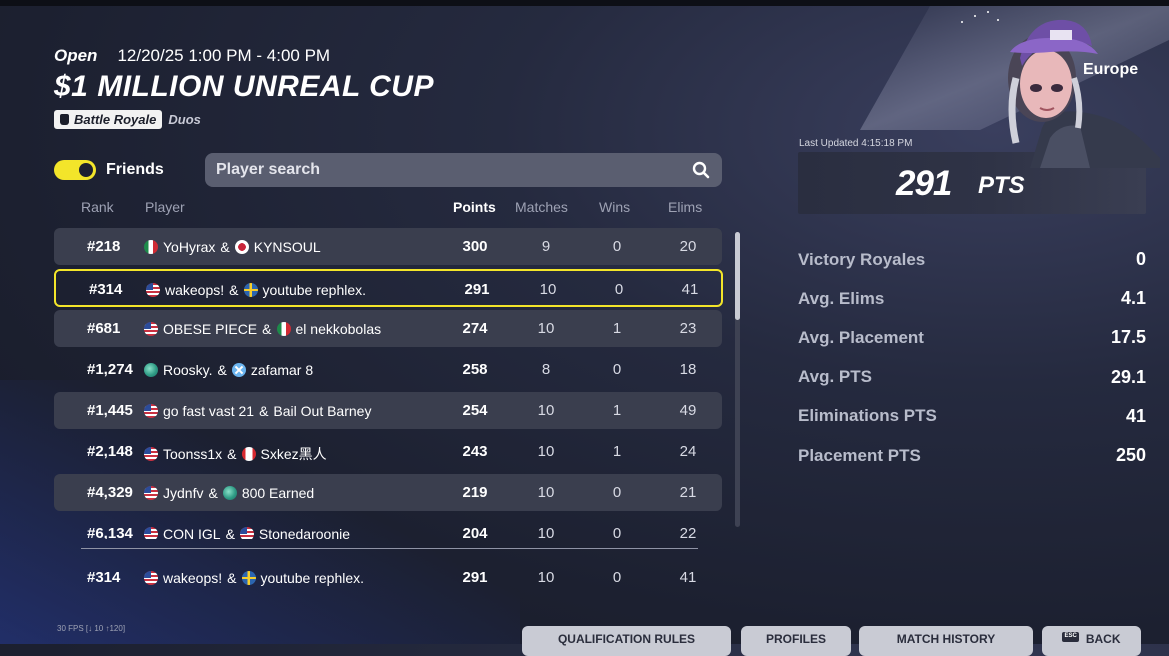  Describe the element at coordinates (474, 207) in the screenshot. I see `col-points: Points` at that location.